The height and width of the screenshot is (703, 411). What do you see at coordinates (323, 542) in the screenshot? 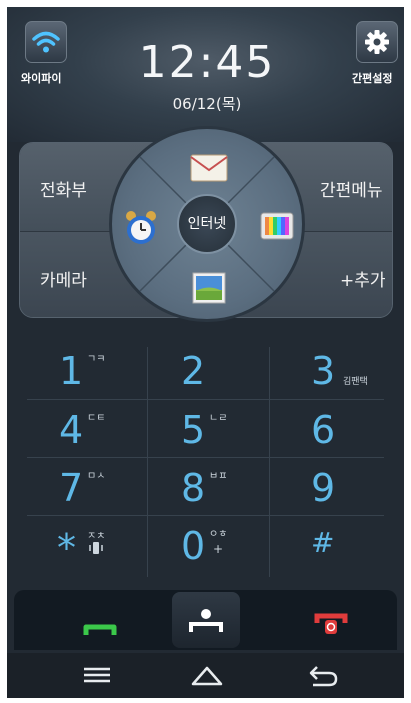
I see `key-digit: #` at bounding box center [323, 542].